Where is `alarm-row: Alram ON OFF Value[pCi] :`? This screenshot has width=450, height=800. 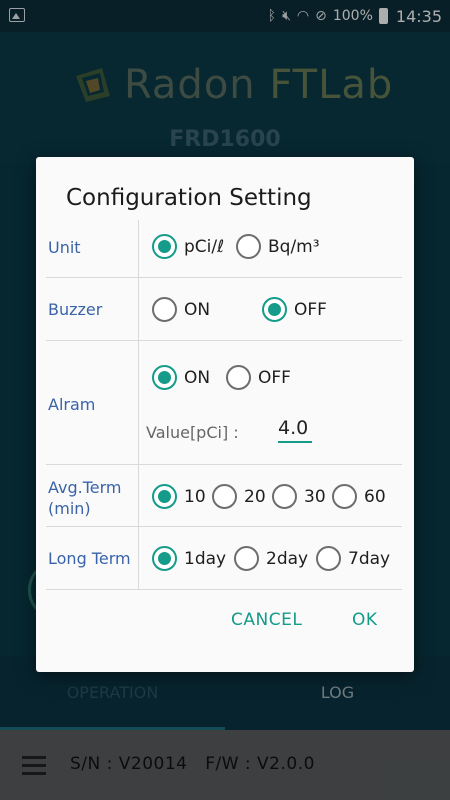 alarm-row: Alram ON OFF Value[pCi] : is located at coordinates (224, 403).